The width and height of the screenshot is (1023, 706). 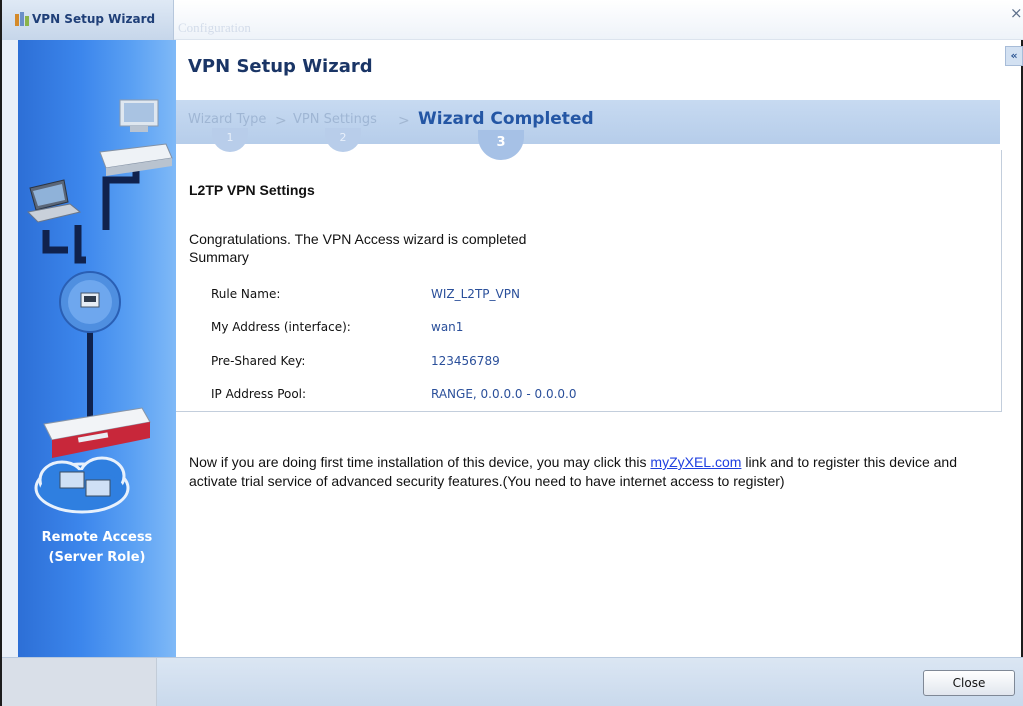 What do you see at coordinates (512, 20) in the screenshot?
I see `title-bar: VPN Setup Wizard Configuration ×` at bounding box center [512, 20].